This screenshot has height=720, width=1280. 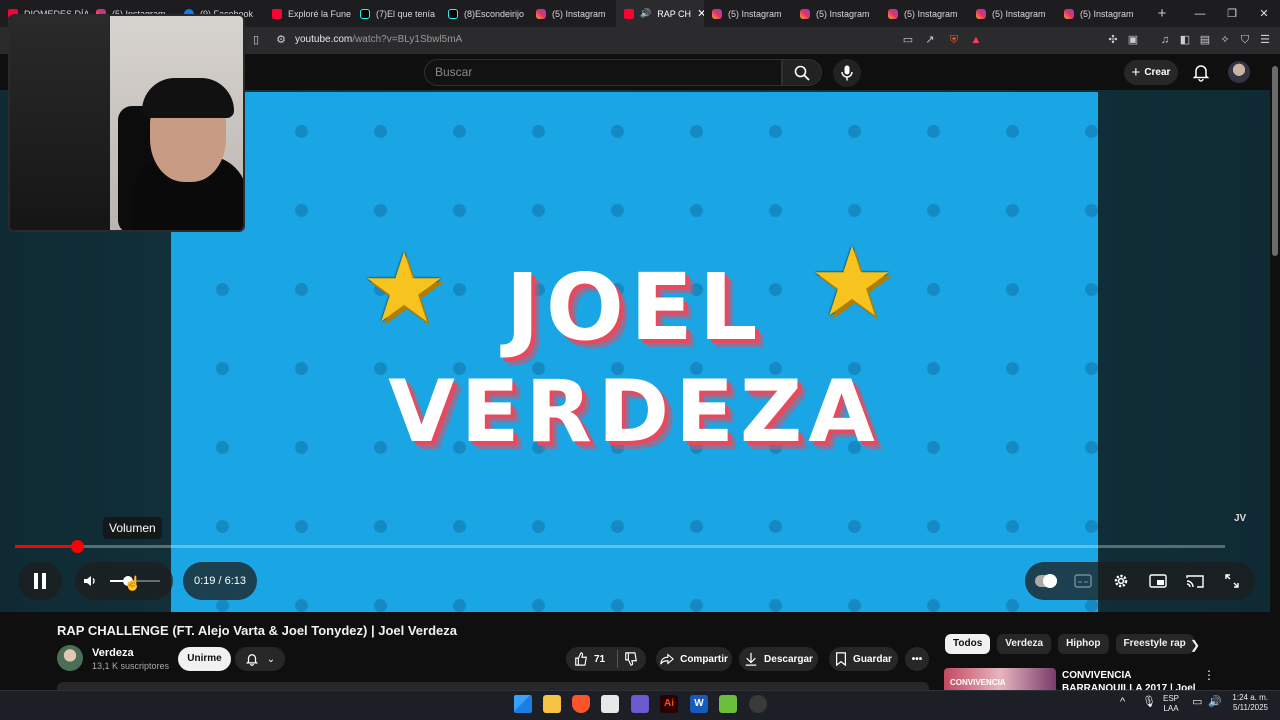 I want to click on chip-hiphop: Hiphop, so click(x=1083, y=644).